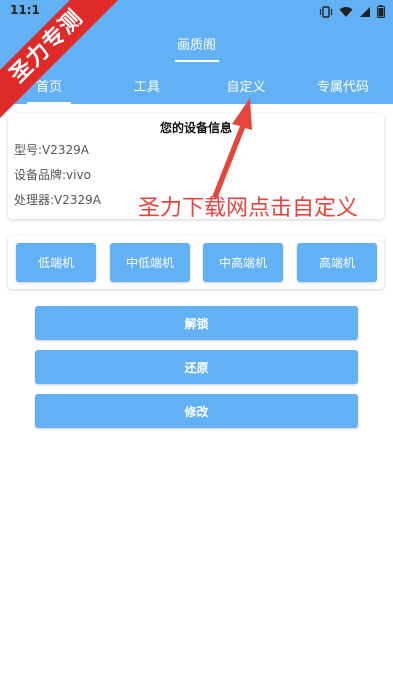  Describe the element at coordinates (196, 262) in the screenshot. I see `device-tier-card: 低端机 中低端机 中高端机 高端机` at that location.